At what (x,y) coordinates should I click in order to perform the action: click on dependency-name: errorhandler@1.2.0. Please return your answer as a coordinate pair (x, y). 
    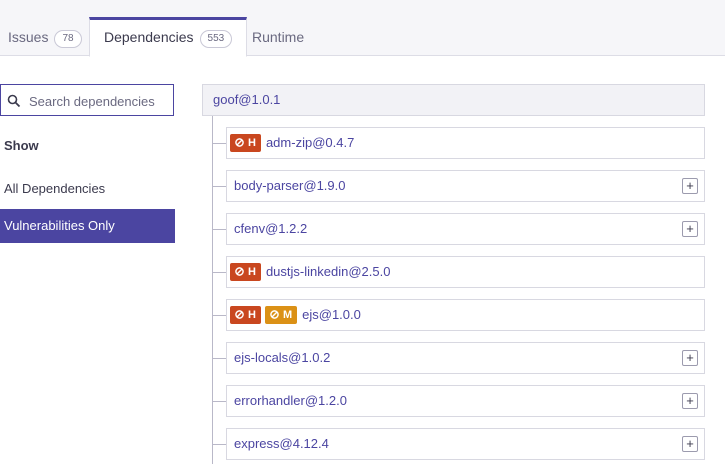
    Looking at the image, I should click on (290, 400).